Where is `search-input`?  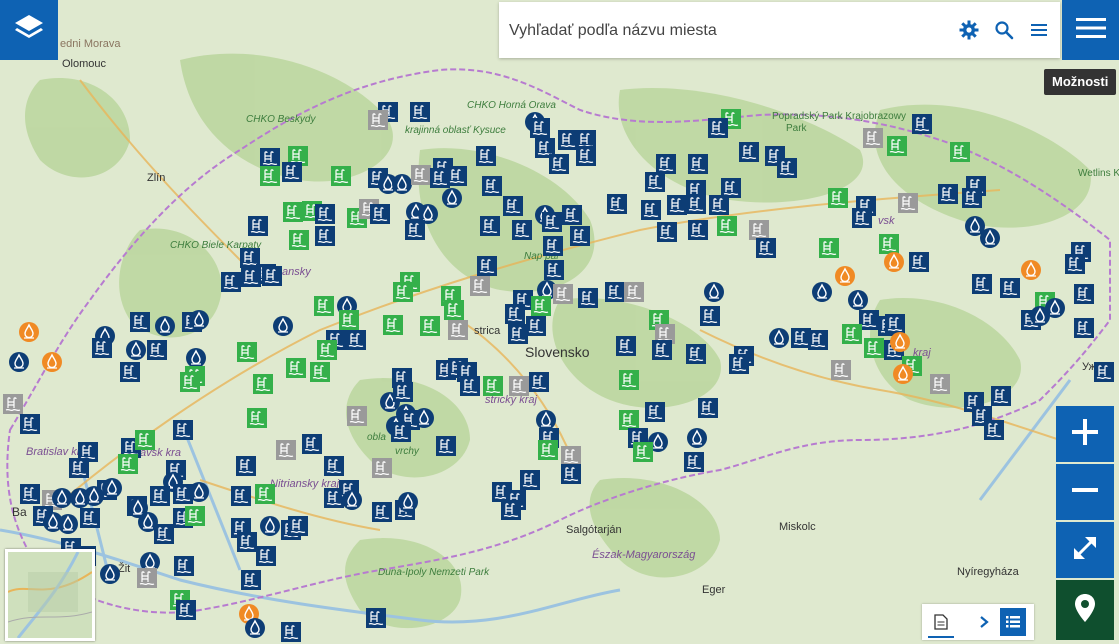 search-input is located at coordinates (719, 31).